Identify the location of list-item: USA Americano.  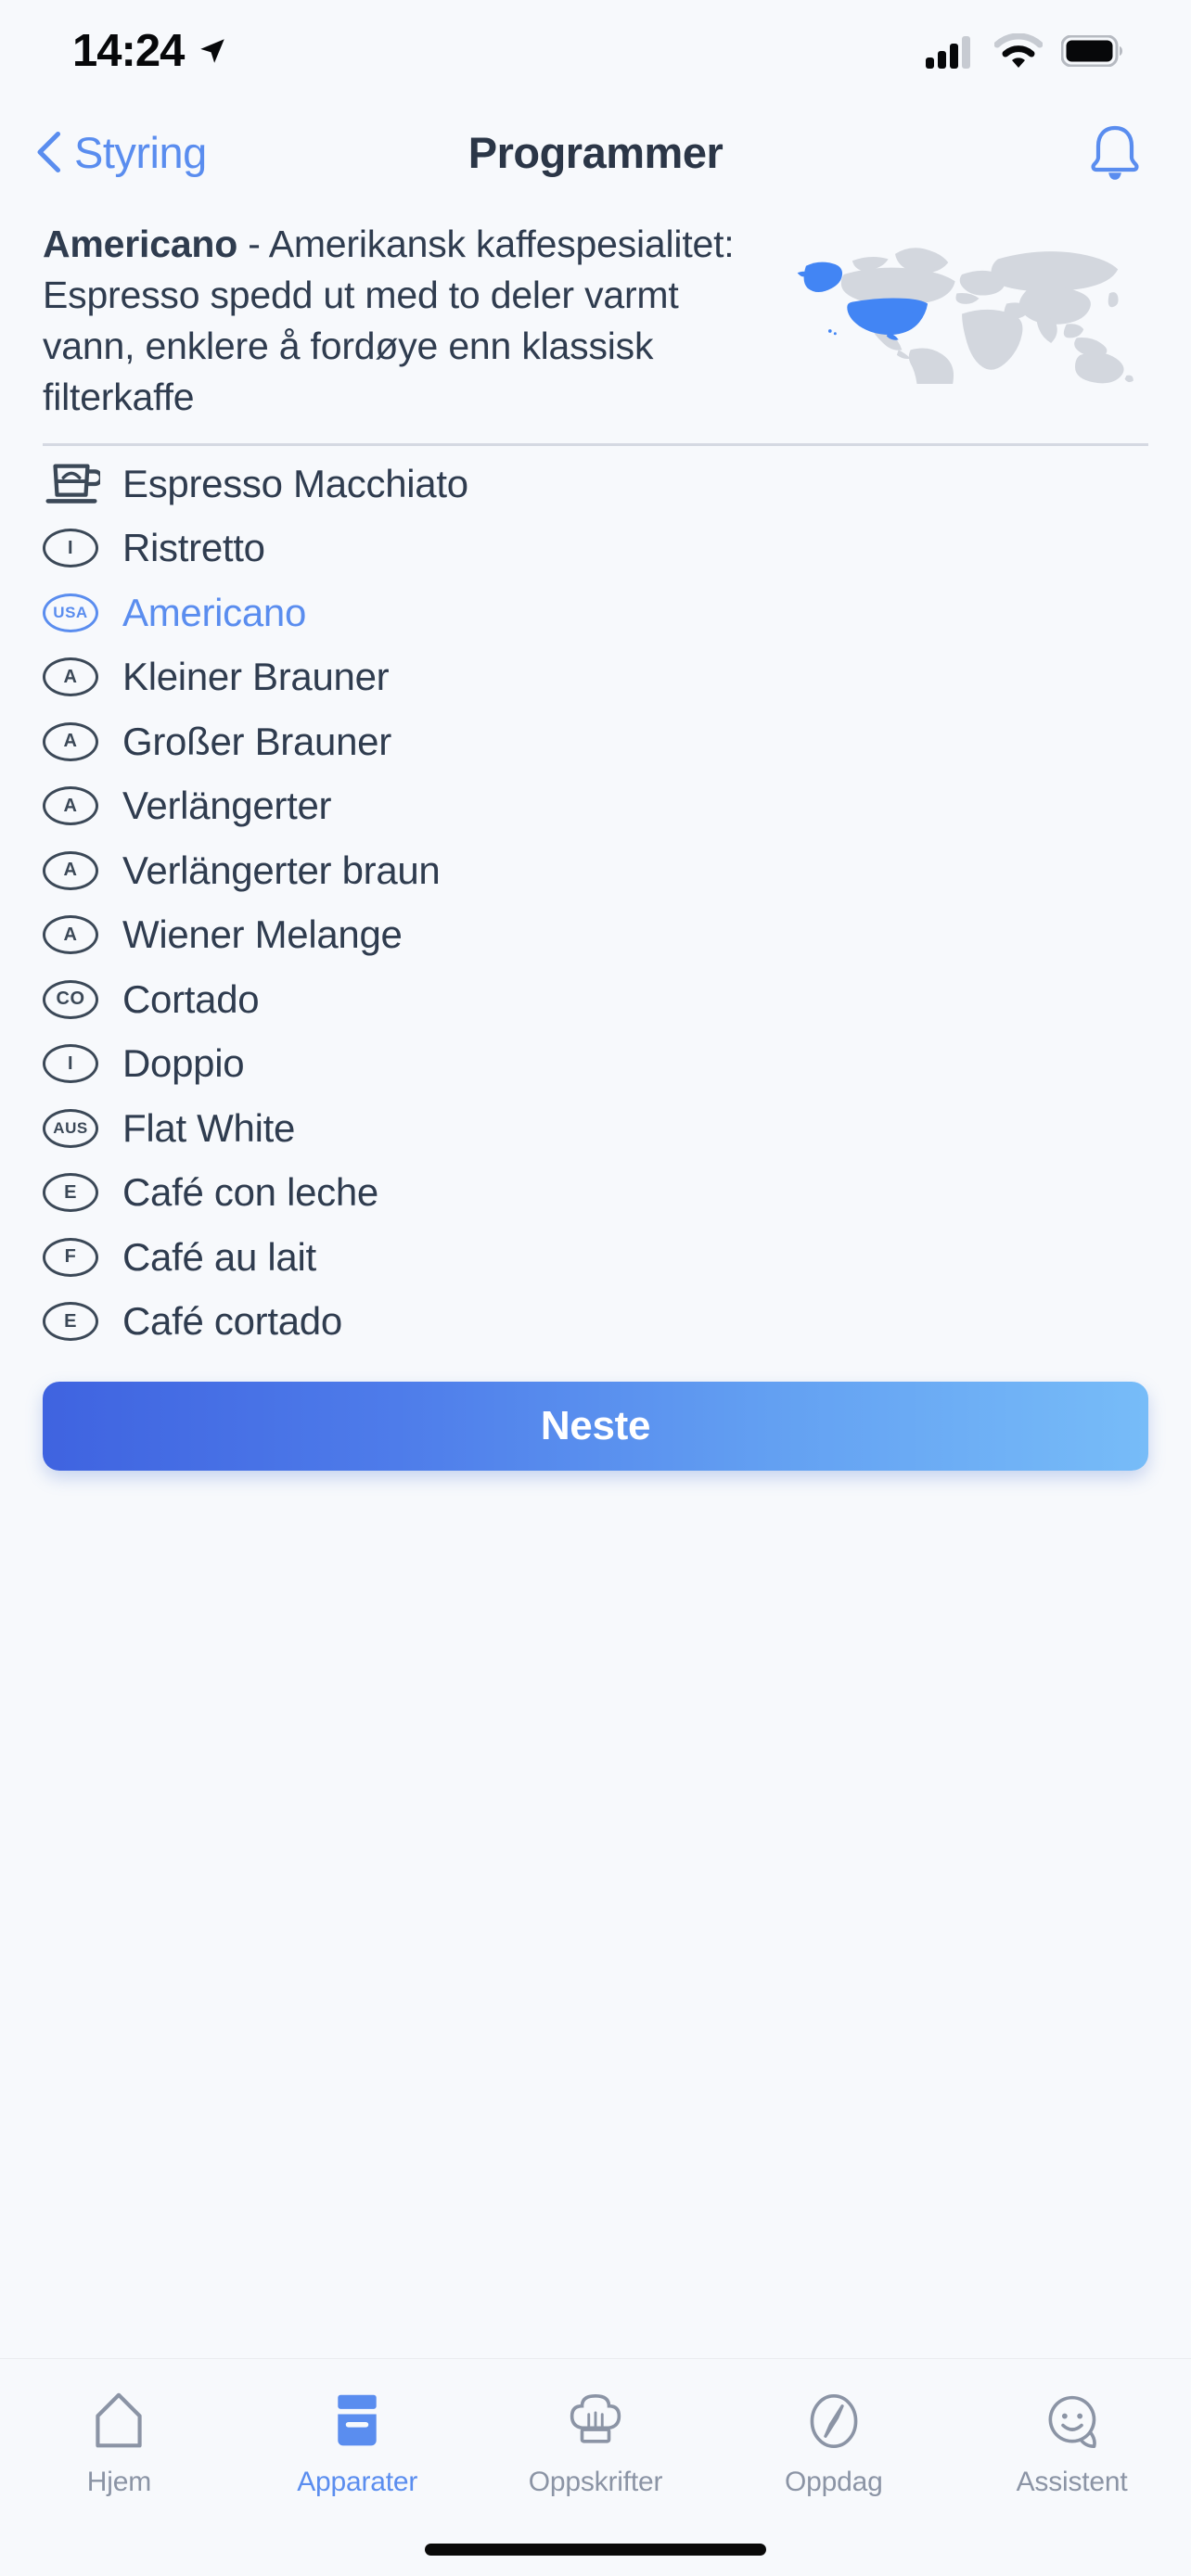
(595, 612).